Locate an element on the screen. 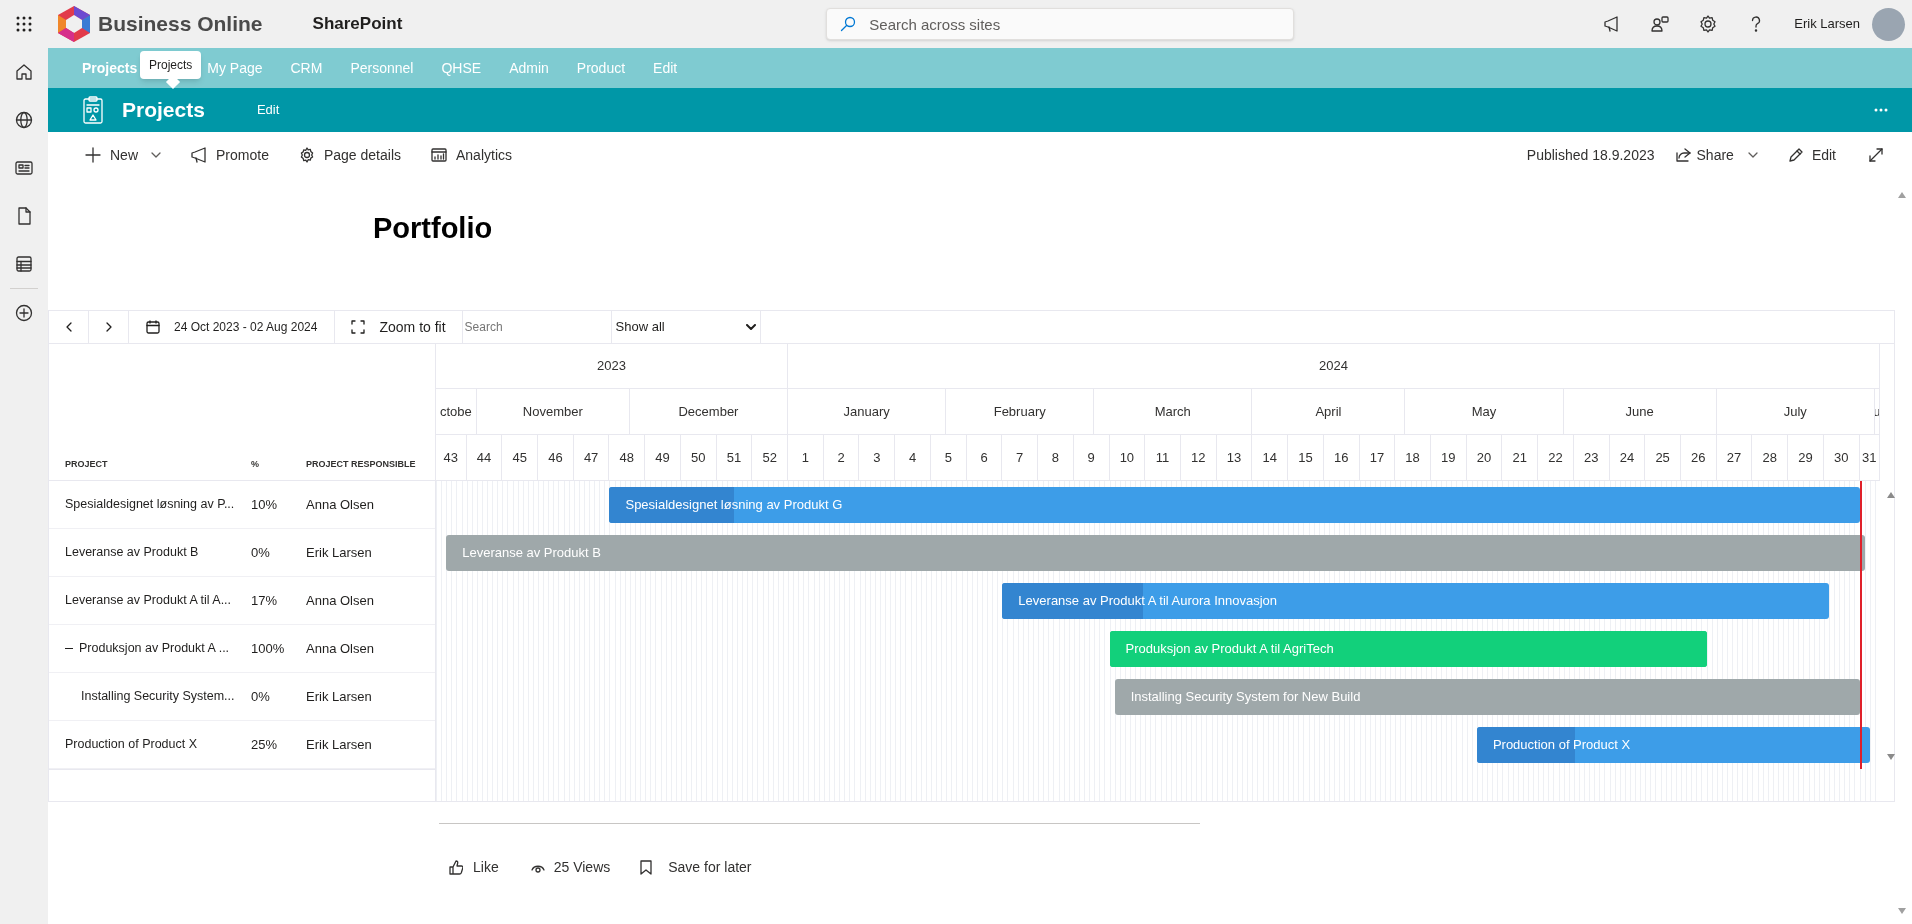  published-date: Published 18.9.2023 is located at coordinates (1590, 155).